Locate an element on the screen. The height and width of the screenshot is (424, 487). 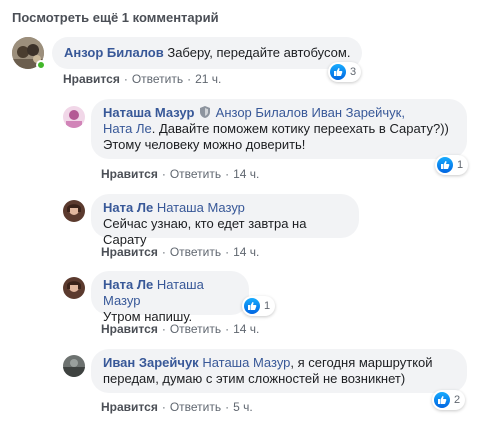
reaction-number: 3 is located at coordinates (353, 72).